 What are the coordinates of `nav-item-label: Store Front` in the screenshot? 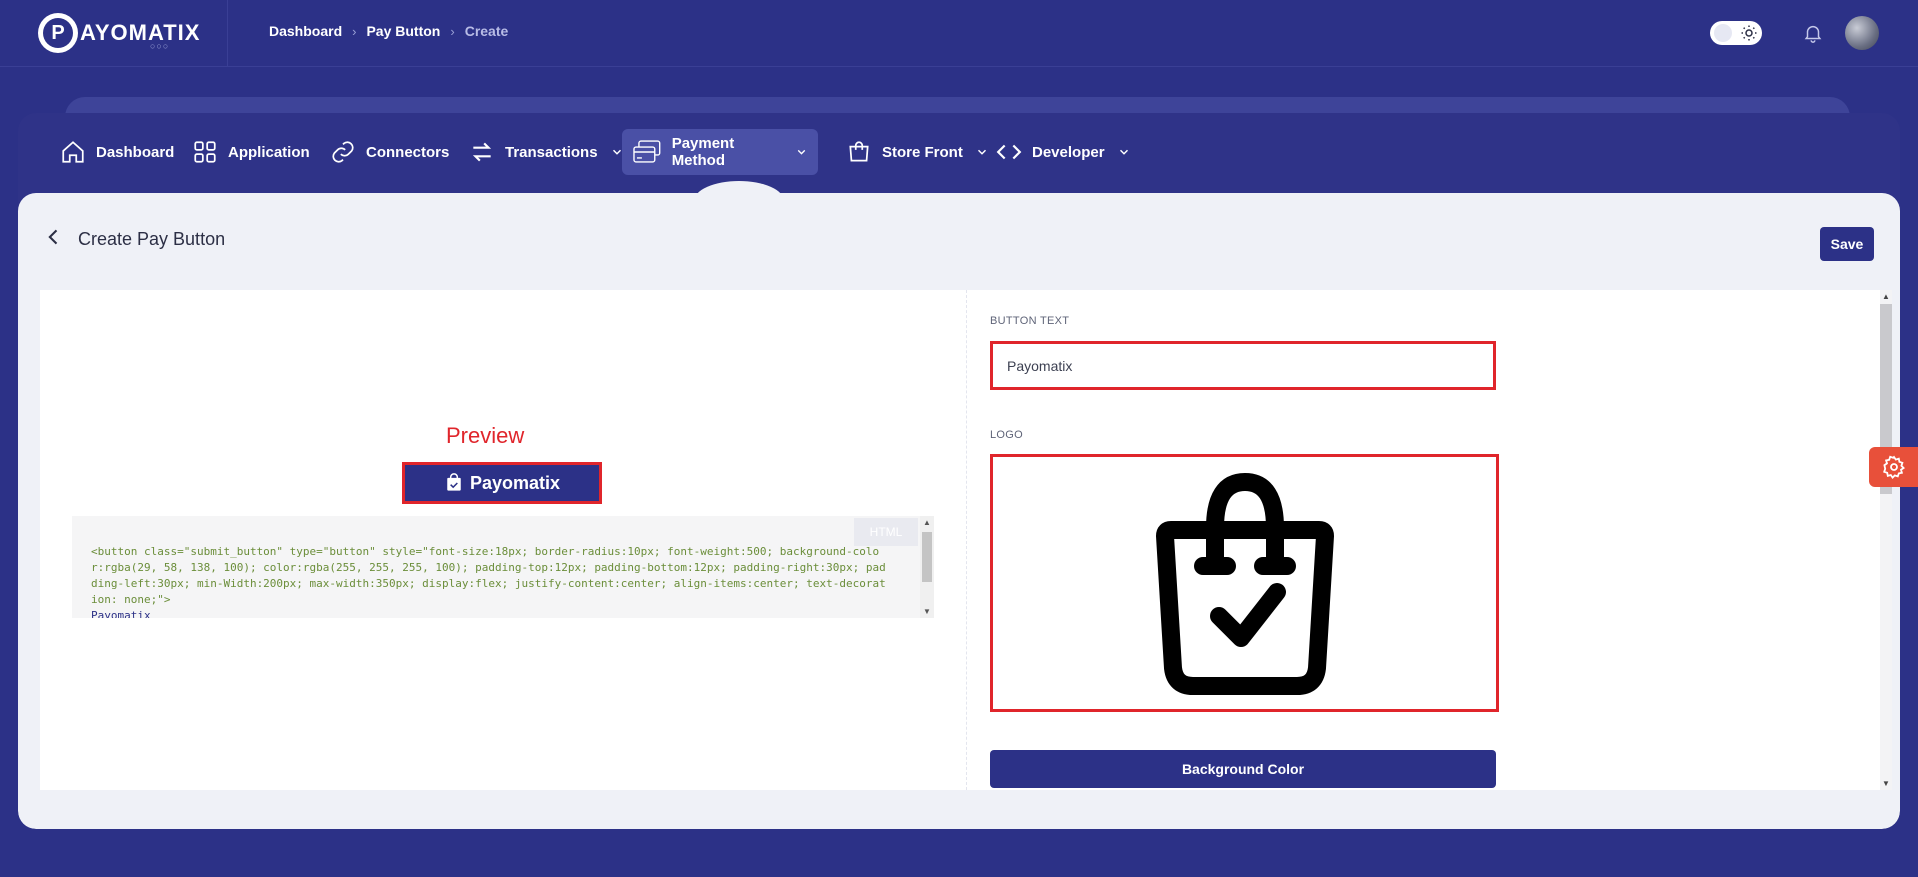 It's located at (922, 152).